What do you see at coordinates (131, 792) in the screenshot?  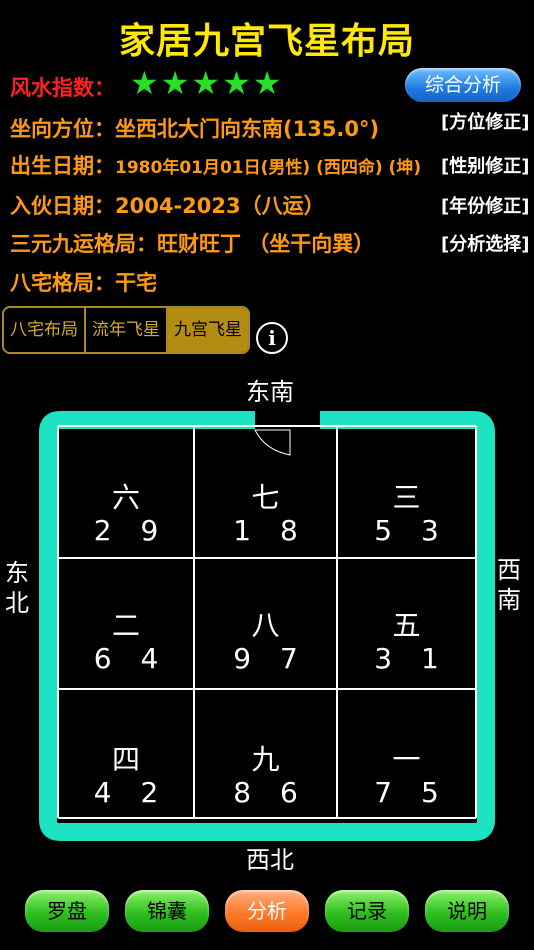 I see `cell-stars: 4 2` at bounding box center [131, 792].